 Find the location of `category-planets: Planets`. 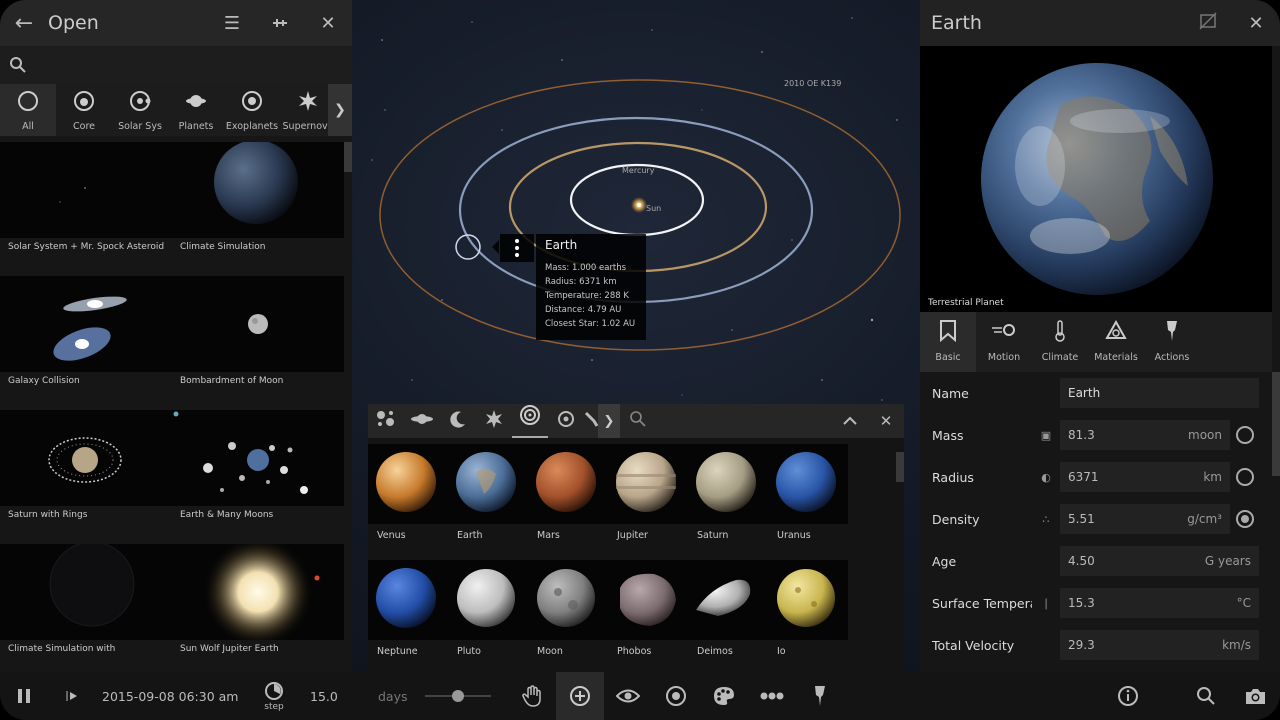

category-planets: Planets is located at coordinates (196, 110).